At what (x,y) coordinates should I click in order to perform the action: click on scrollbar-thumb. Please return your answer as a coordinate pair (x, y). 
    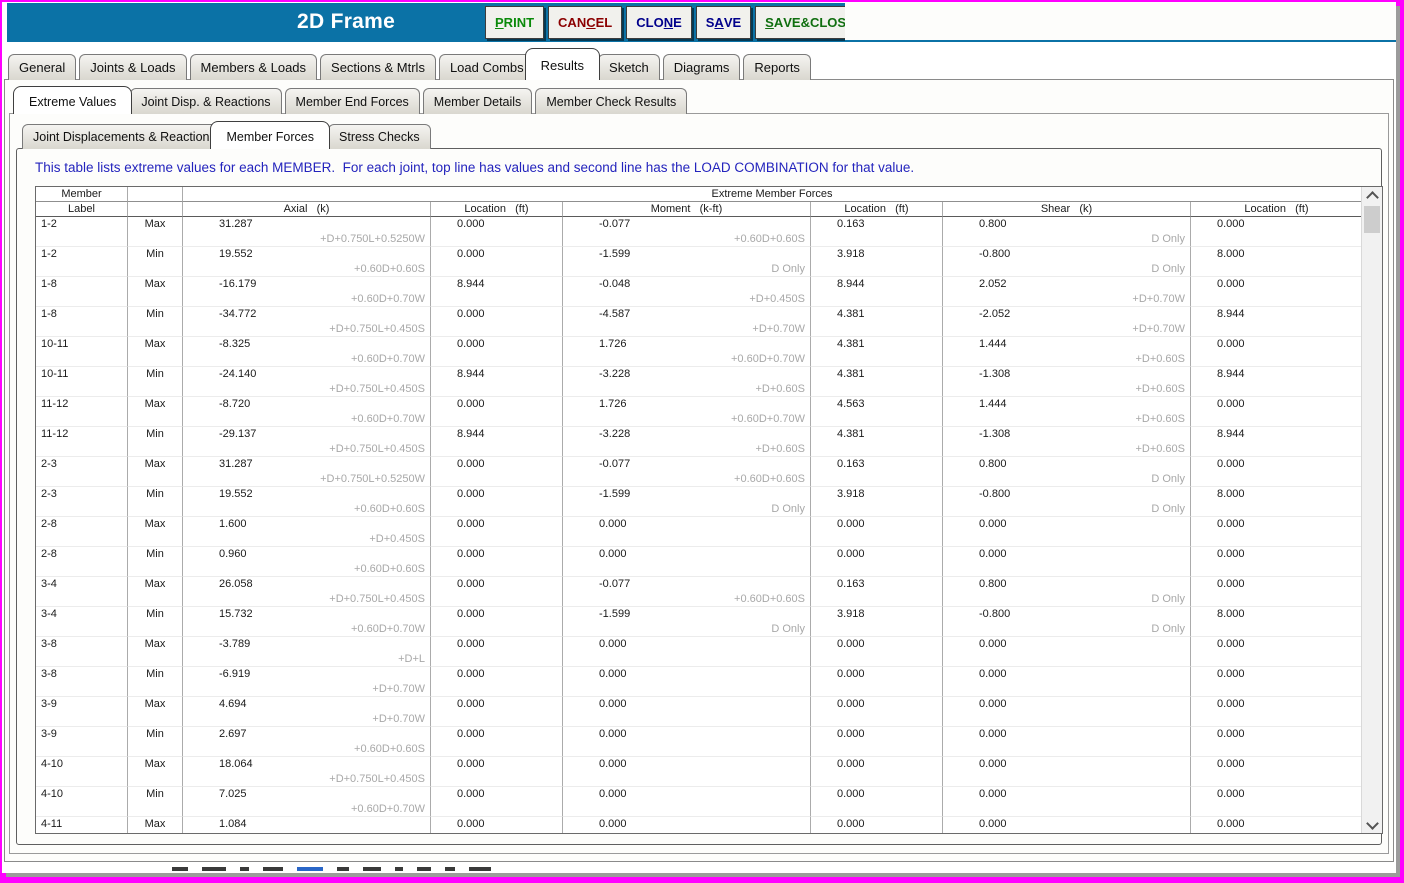
    Looking at the image, I should click on (1372, 219).